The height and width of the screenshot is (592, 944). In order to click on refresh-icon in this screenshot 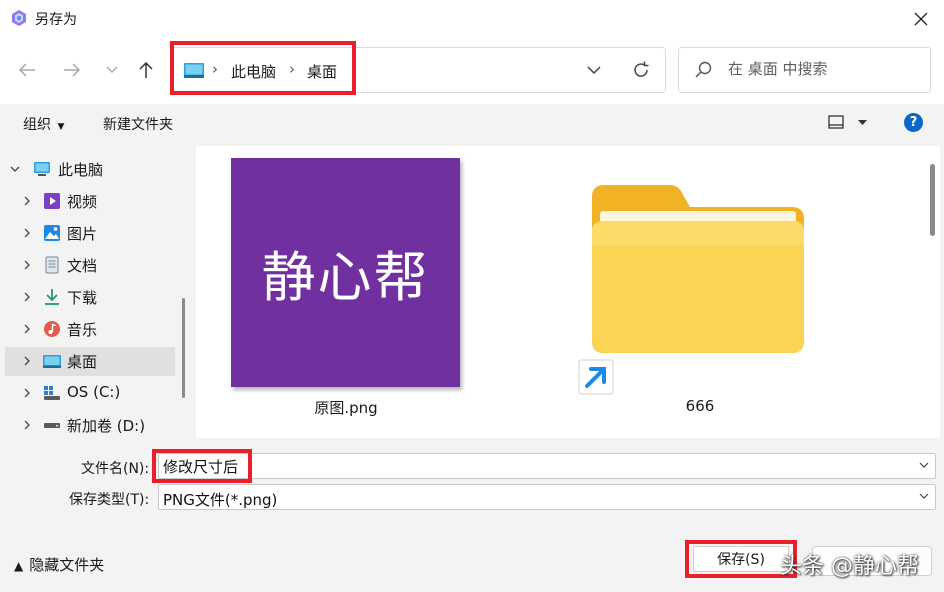, I will do `click(641, 70)`.